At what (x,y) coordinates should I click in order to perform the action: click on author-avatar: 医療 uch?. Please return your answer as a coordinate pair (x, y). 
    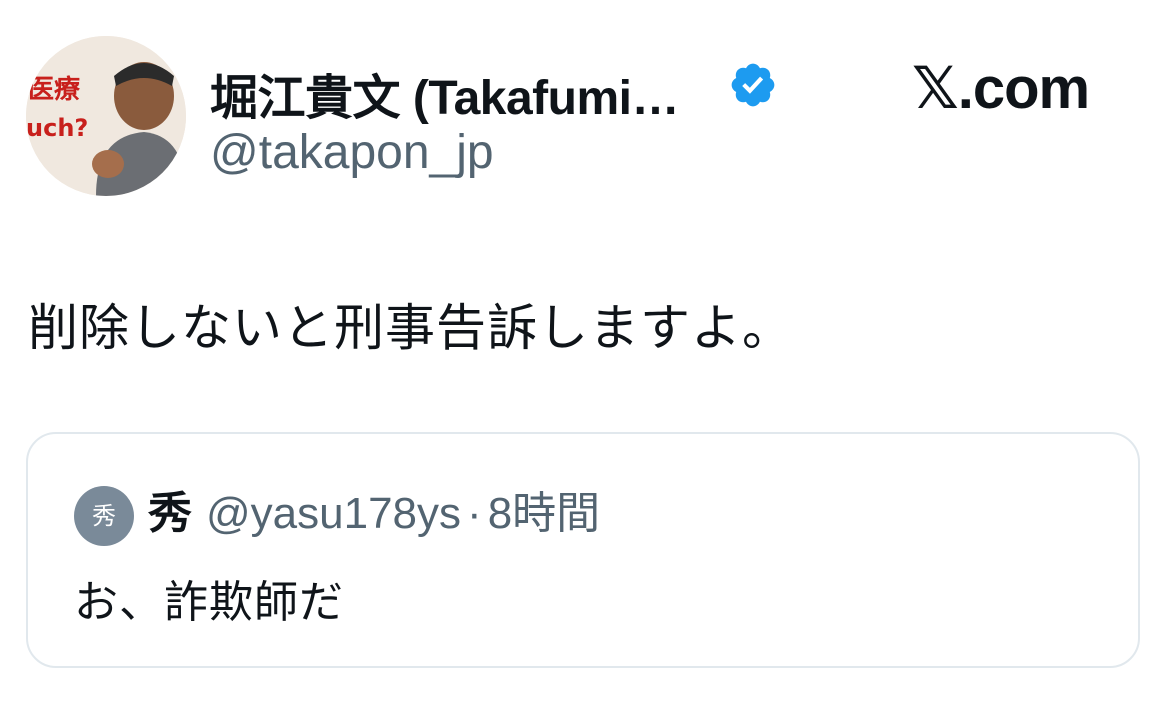
    Looking at the image, I should click on (106, 116).